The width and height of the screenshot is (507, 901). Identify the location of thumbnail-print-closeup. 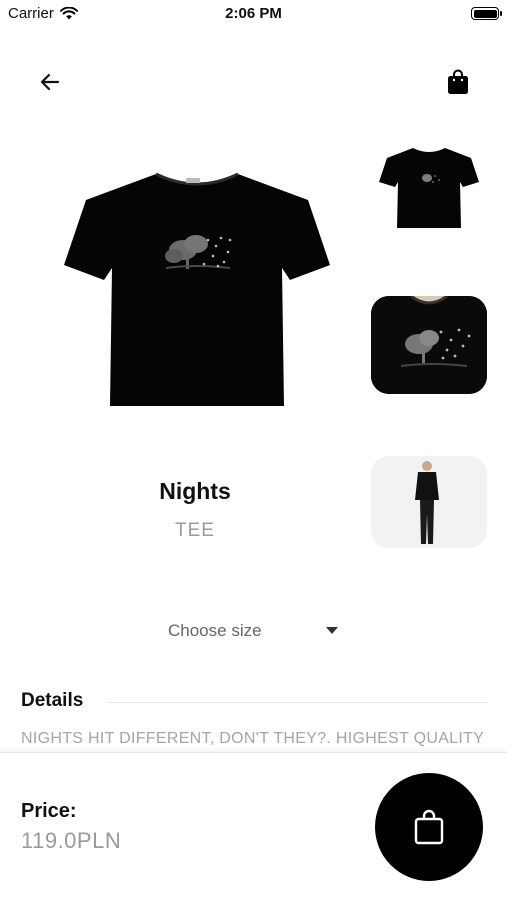
(429, 345).